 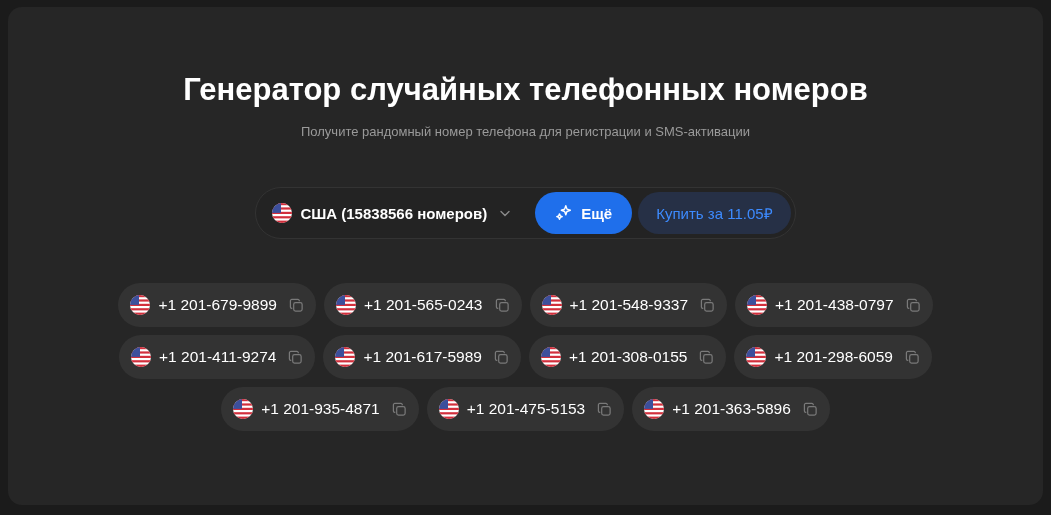 I want to click on phone-number: +1 201-438-0797, so click(x=834, y=305).